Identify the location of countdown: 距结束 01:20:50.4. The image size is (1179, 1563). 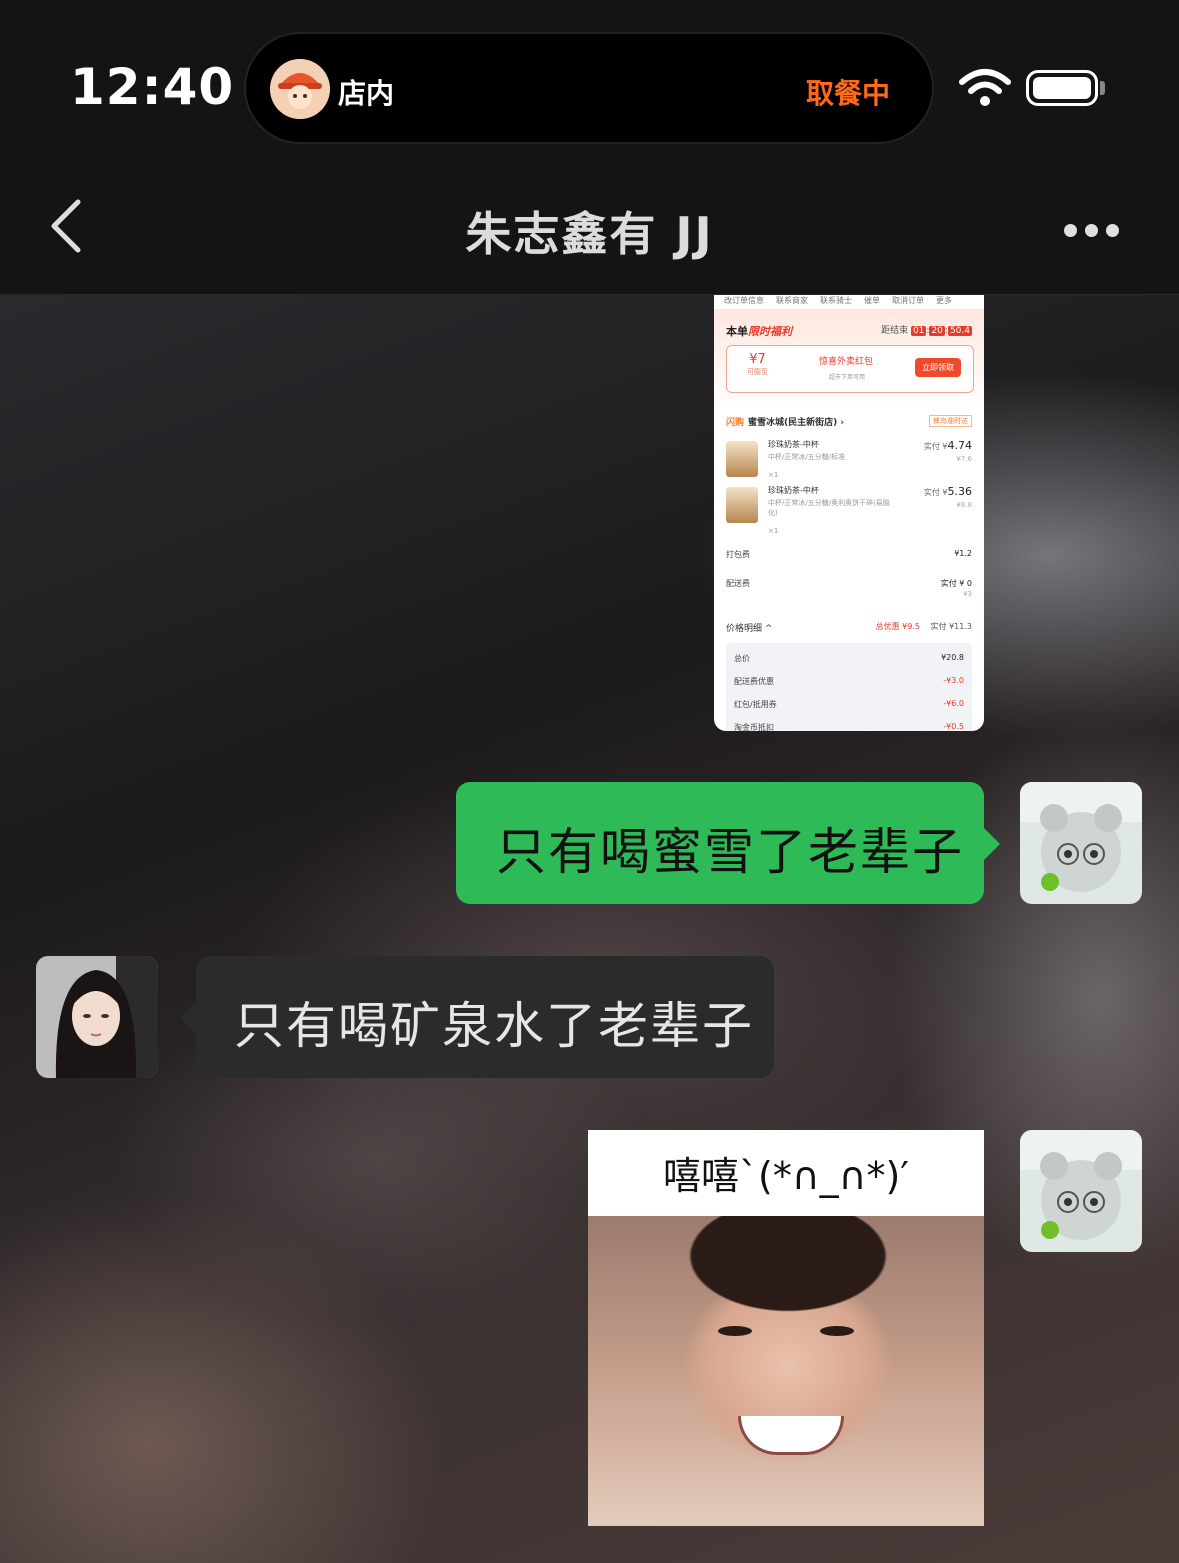
(926, 331).